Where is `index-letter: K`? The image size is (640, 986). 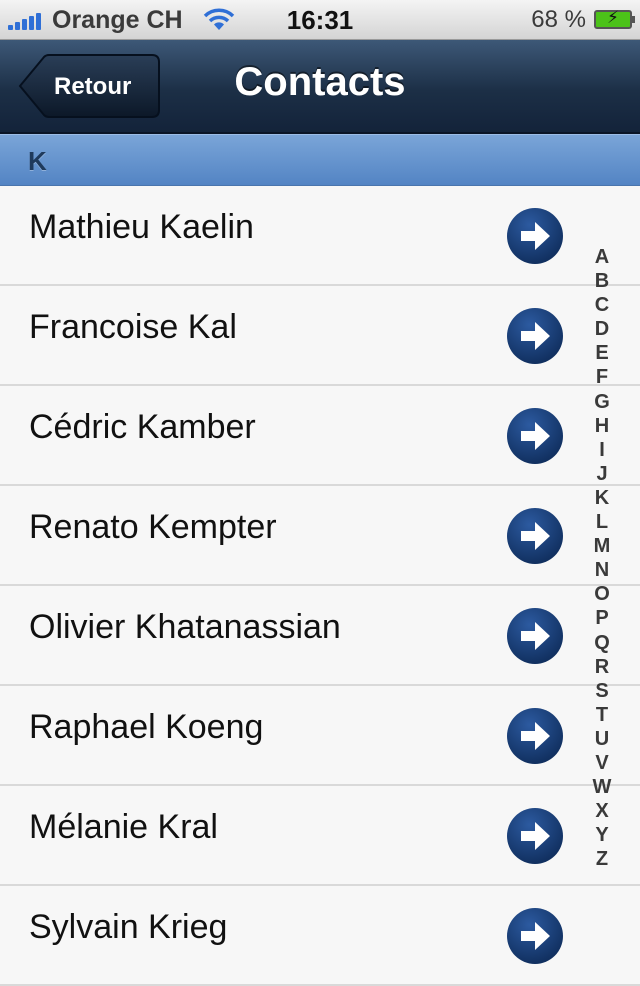
index-letter: K is located at coordinates (602, 498).